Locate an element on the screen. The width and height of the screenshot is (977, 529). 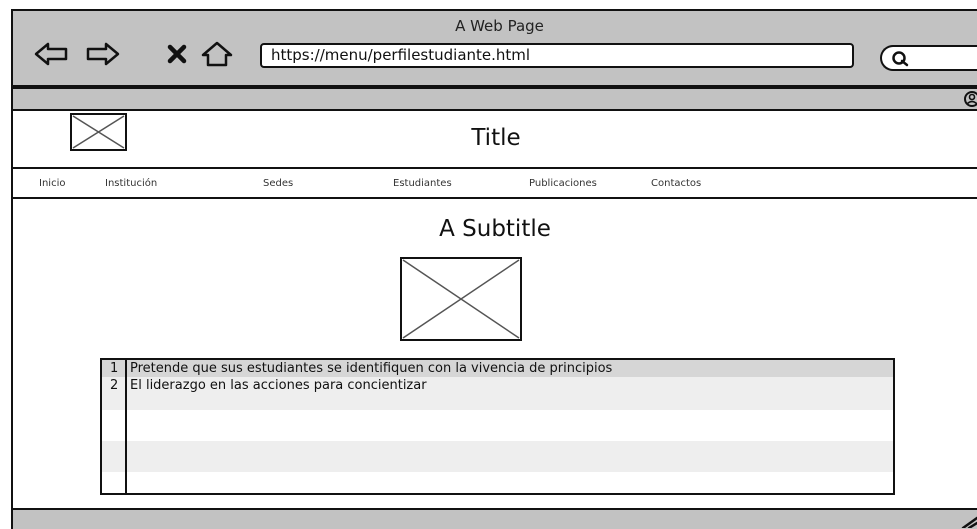
list-item-number: 2 is located at coordinates (114, 385).